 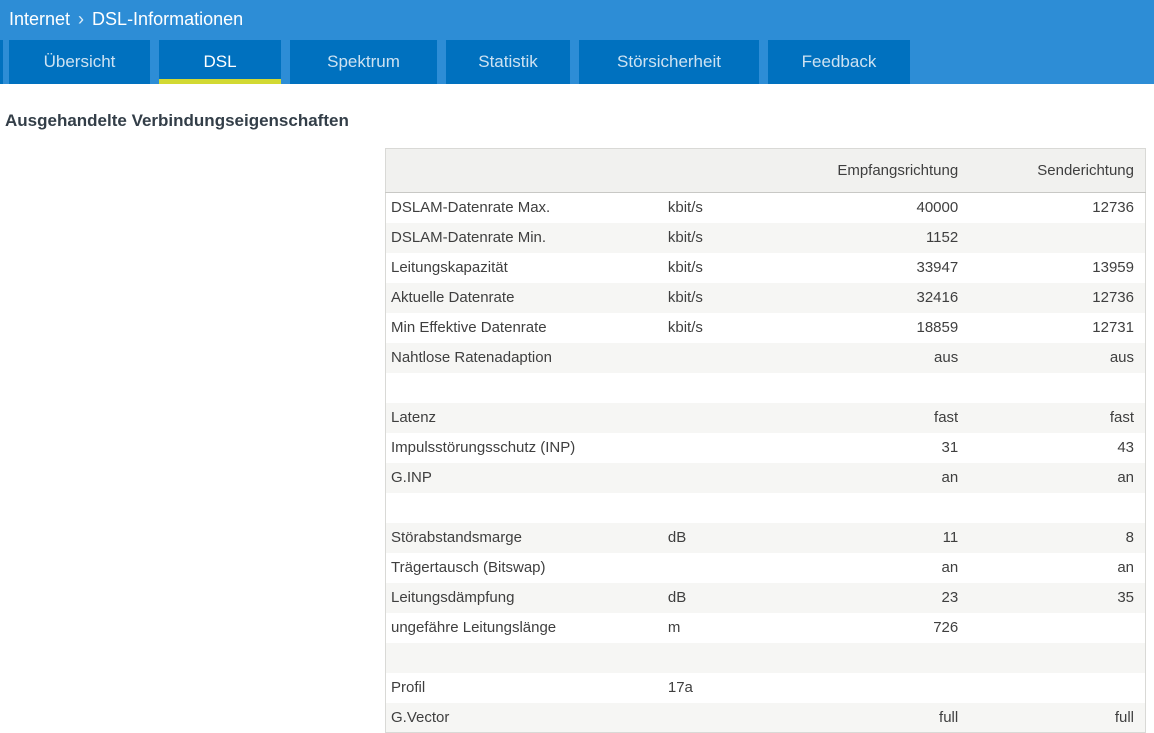 I want to click on table-row: G.Vector full full, so click(x=765, y=717).